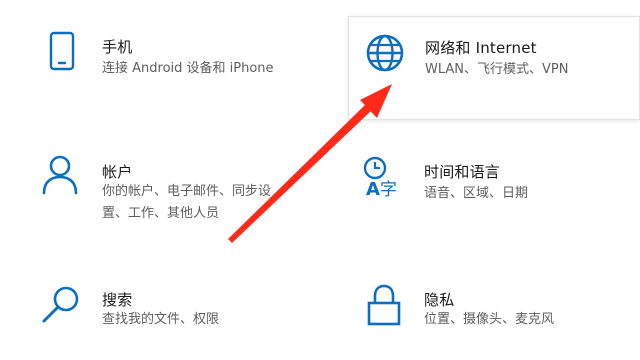 The width and height of the screenshot is (640, 360). What do you see at coordinates (481, 48) in the screenshot?
I see `tile-title: 网络和 Internet` at bounding box center [481, 48].